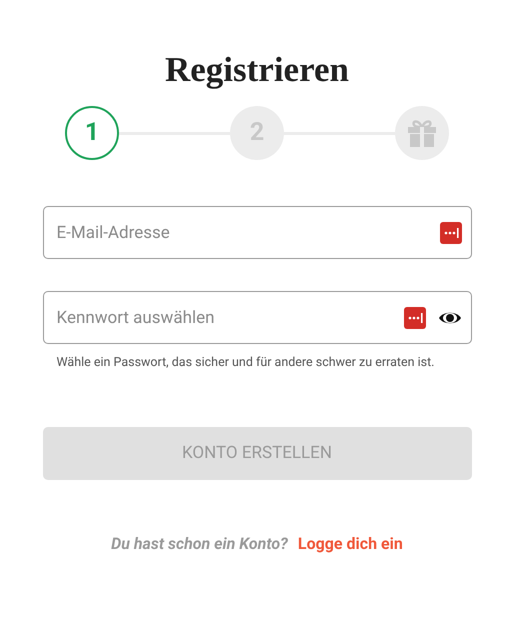 This screenshot has width=514, height=622. Describe the element at coordinates (422, 133) in the screenshot. I see `gift-icon` at that location.